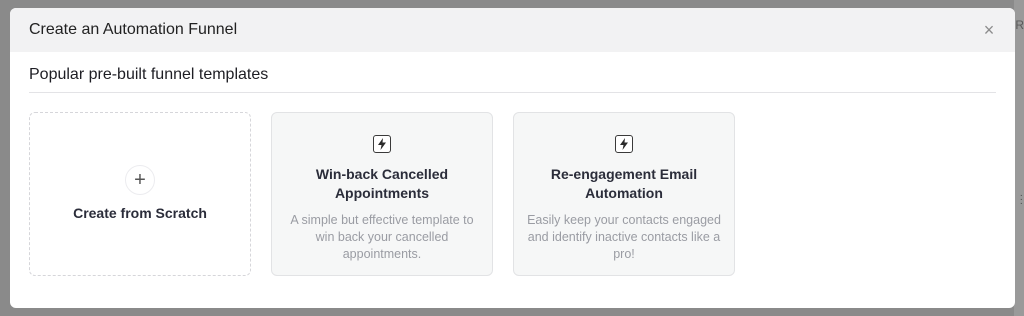 Image resolution: width=1024 pixels, height=316 pixels. Describe the element at coordinates (382, 183) in the screenshot. I see `template-title: Win-back Cancelled Appointments` at that location.